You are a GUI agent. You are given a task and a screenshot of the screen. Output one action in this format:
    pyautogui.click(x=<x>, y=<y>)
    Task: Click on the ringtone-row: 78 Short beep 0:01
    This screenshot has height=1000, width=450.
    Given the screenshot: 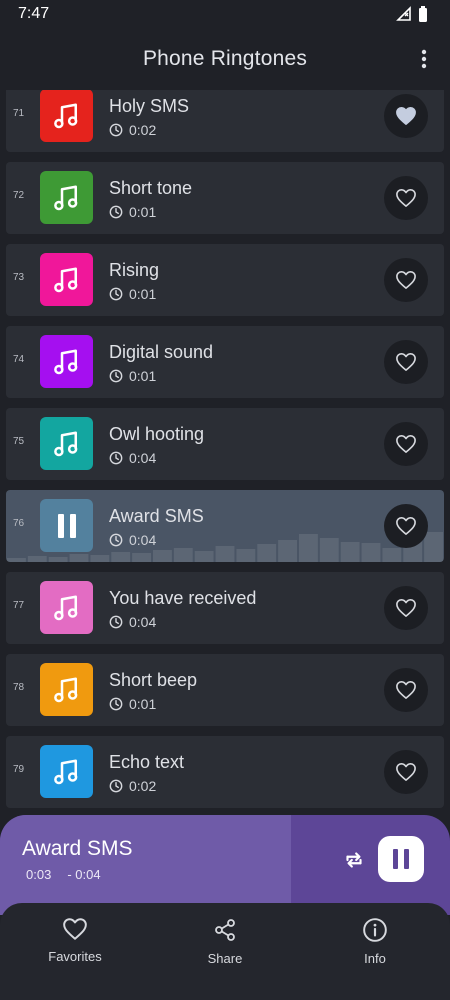 What is the action you would take?
    pyautogui.click(x=225, y=690)
    